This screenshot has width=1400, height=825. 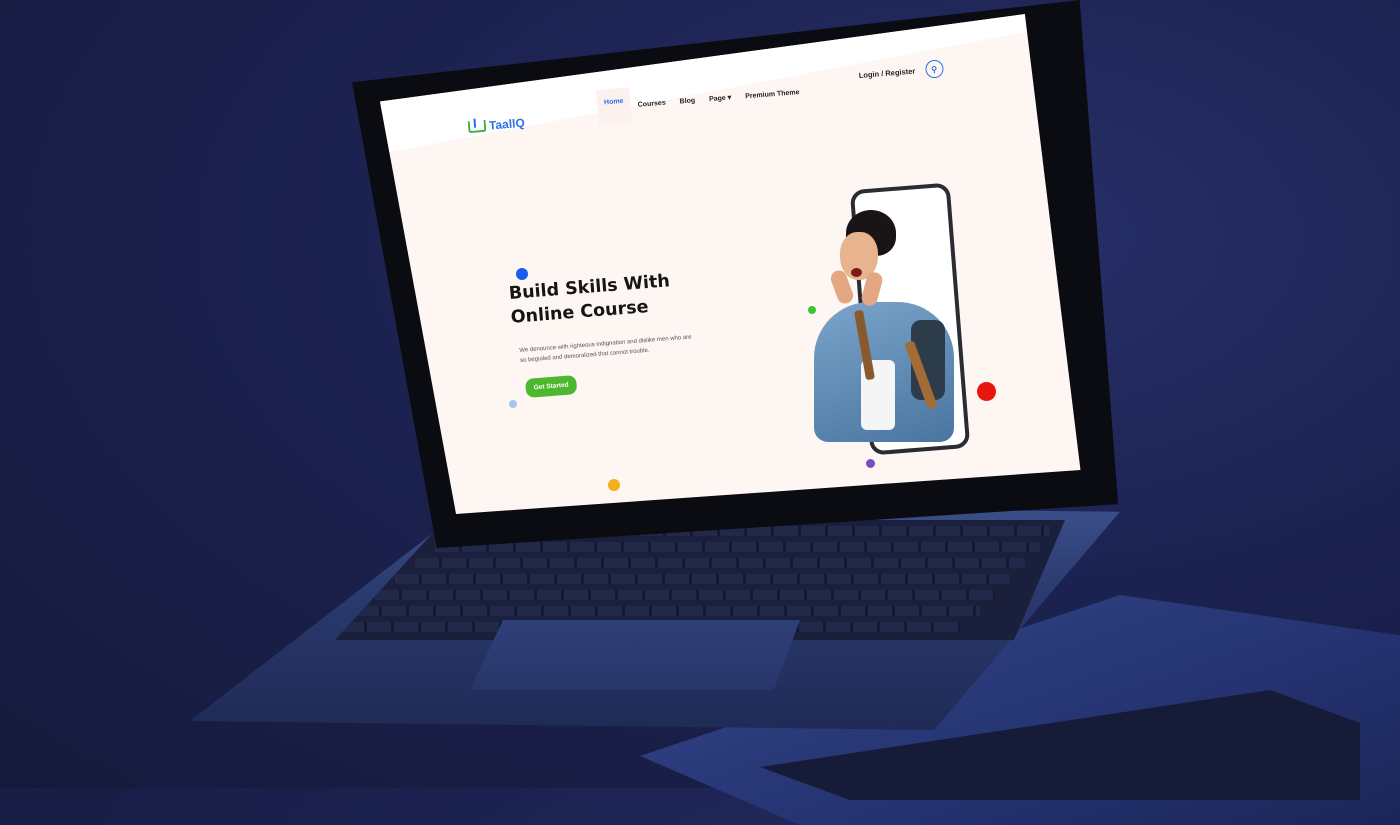 I want to click on header-actions: Login / Register ⚲, so click(x=901, y=71).